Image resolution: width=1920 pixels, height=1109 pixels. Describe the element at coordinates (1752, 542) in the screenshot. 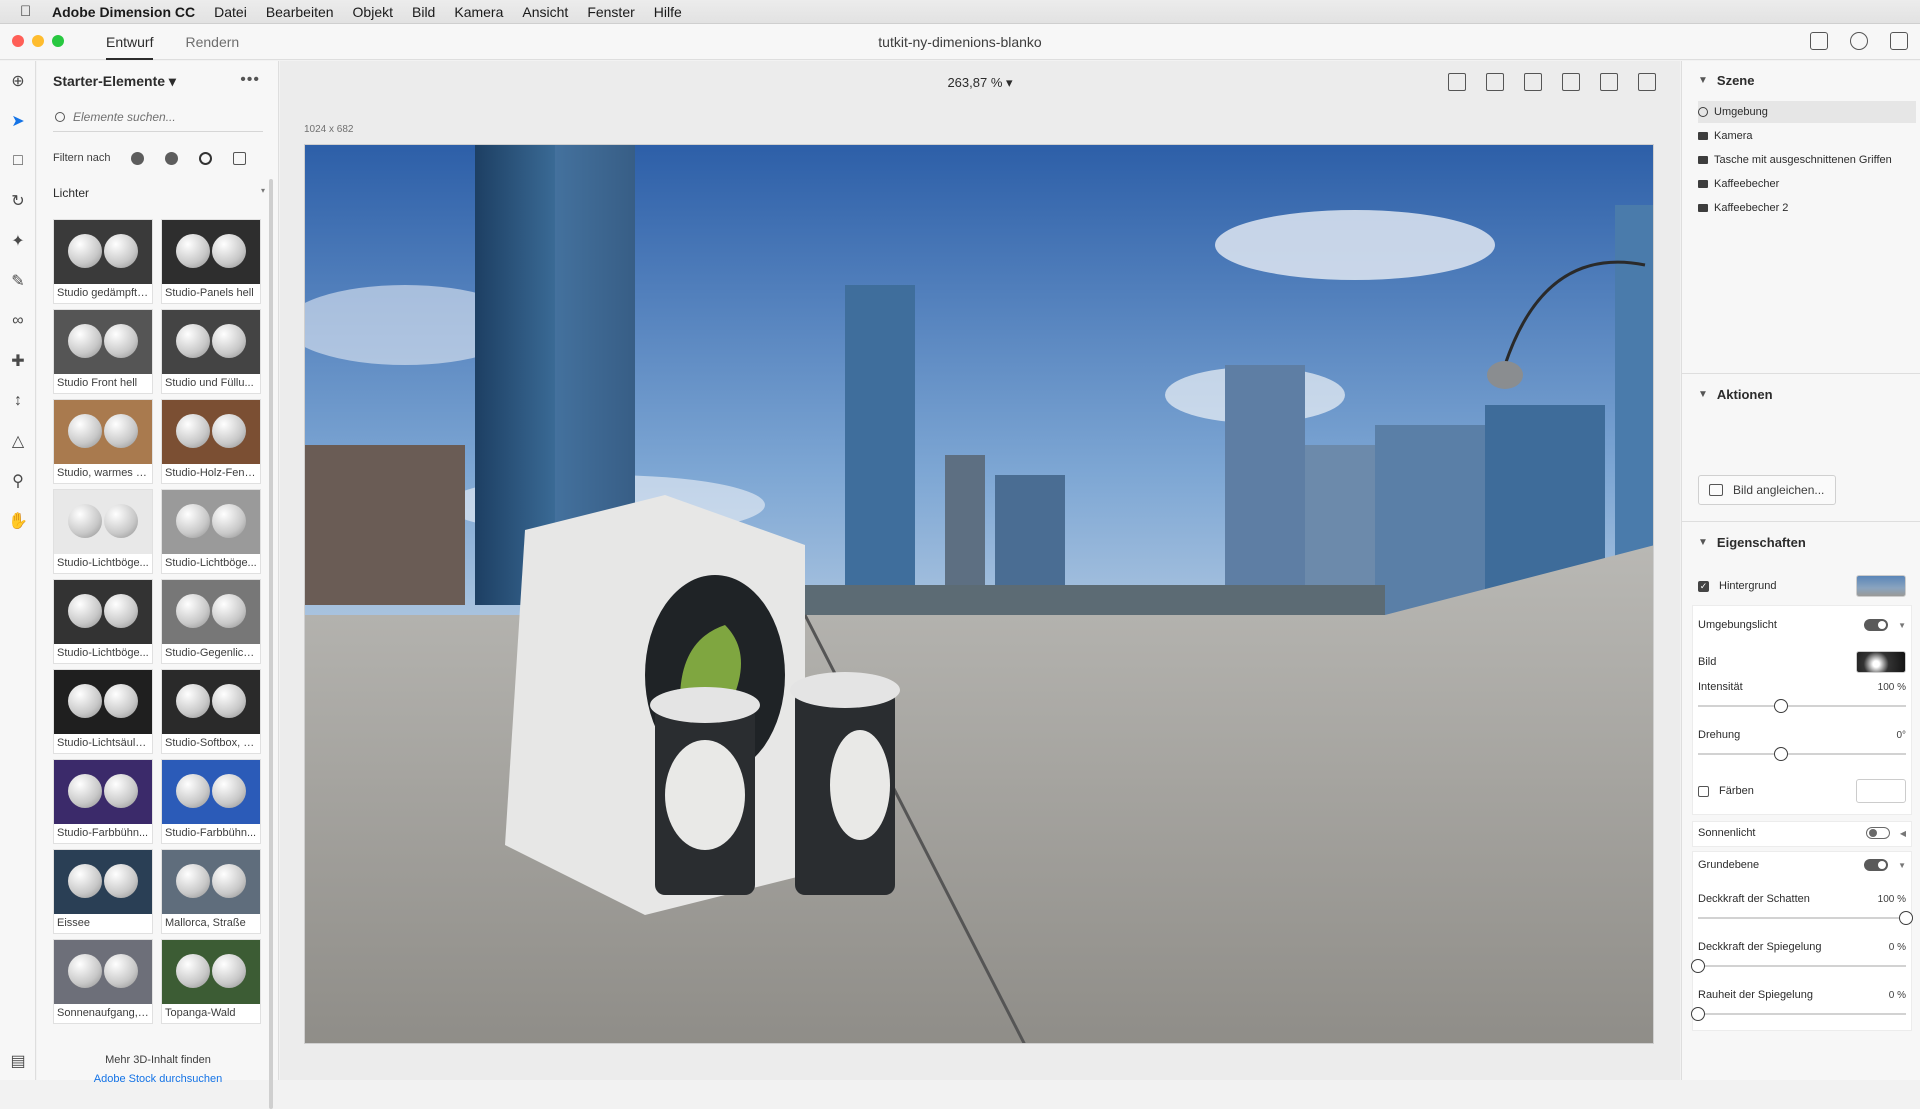

I see `properties-section-header: ▼ Eigenschaften` at that location.